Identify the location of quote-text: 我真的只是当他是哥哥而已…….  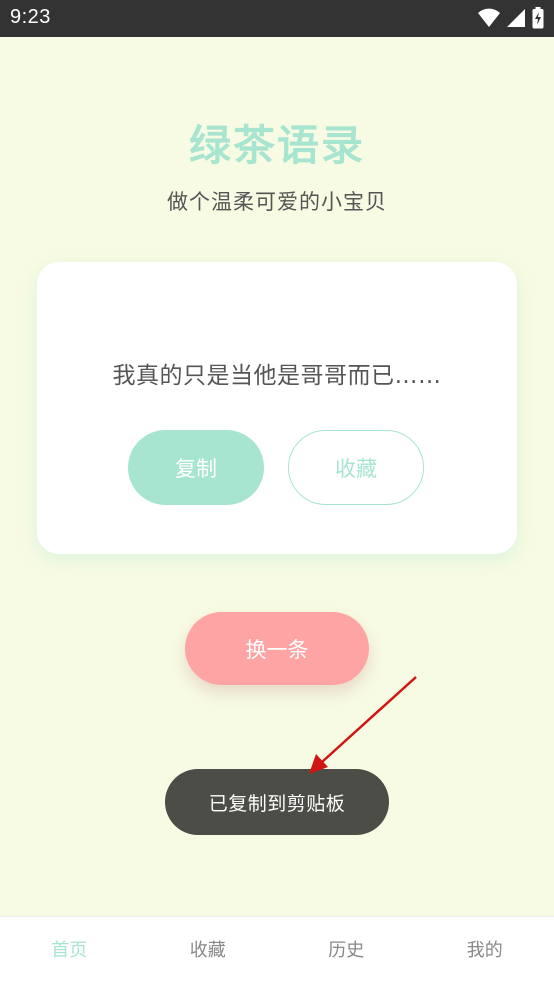
(277, 373).